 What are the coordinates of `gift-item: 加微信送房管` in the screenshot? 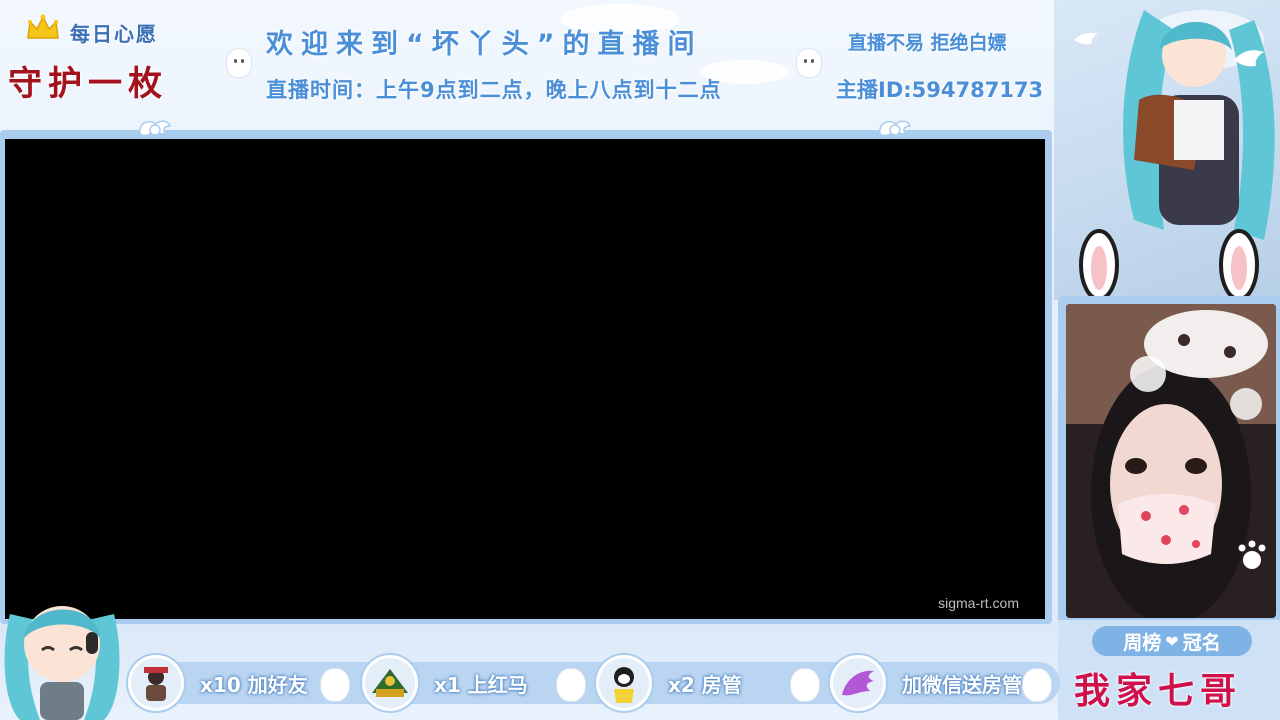 It's located at (926, 683).